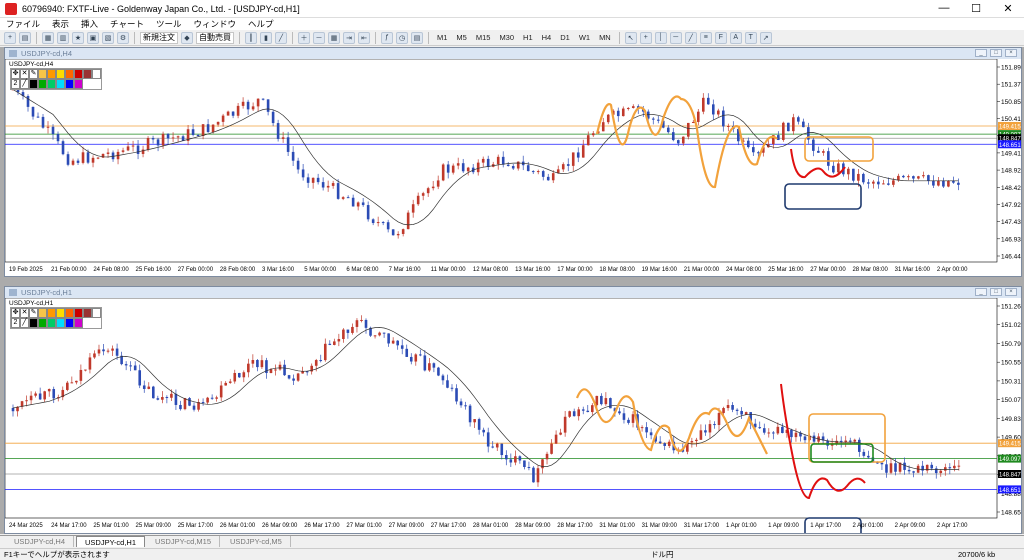 The height and width of the screenshot is (560, 1024). What do you see at coordinates (251, 37) in the screenshot?
I see `bar-chart-icon: ┃` at bounding box center [251, 37].